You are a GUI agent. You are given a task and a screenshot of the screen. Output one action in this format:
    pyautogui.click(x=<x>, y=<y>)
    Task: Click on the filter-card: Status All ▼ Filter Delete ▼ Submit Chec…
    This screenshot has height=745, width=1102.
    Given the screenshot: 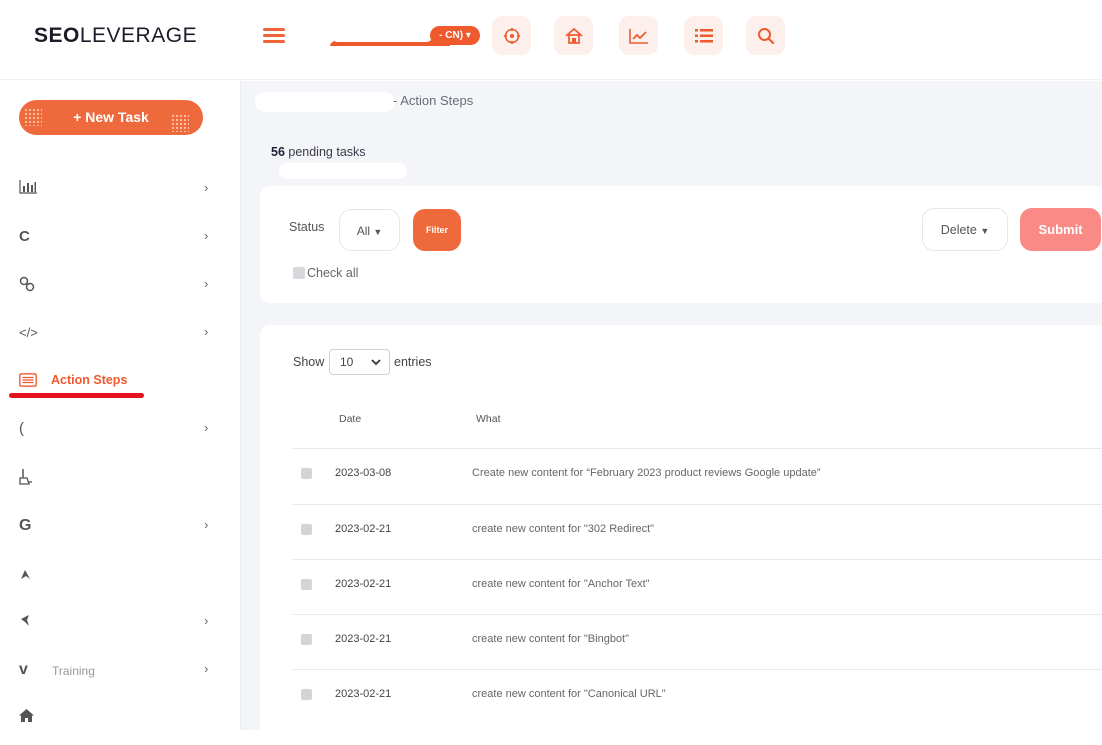 What is the action you would take?
    pyautogui.click(x=681, y=244)
    